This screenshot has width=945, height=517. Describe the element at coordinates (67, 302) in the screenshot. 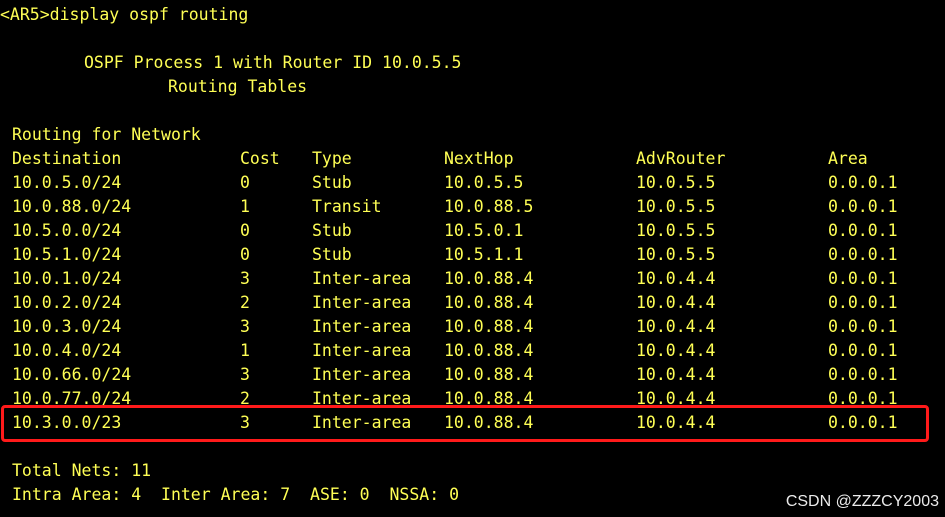

I see `cell-destination: 10.0.2.0/24` at that location.